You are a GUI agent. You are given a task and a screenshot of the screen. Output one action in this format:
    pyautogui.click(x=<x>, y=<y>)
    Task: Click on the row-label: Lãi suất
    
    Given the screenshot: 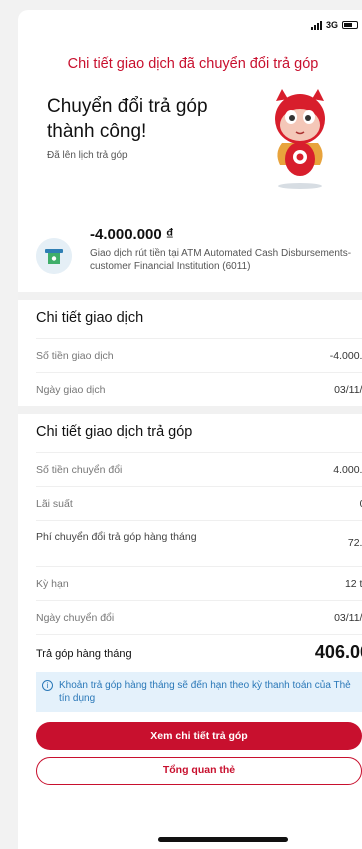 What is the action you would take?
    pyautogui.click(x=54, y=504)
    